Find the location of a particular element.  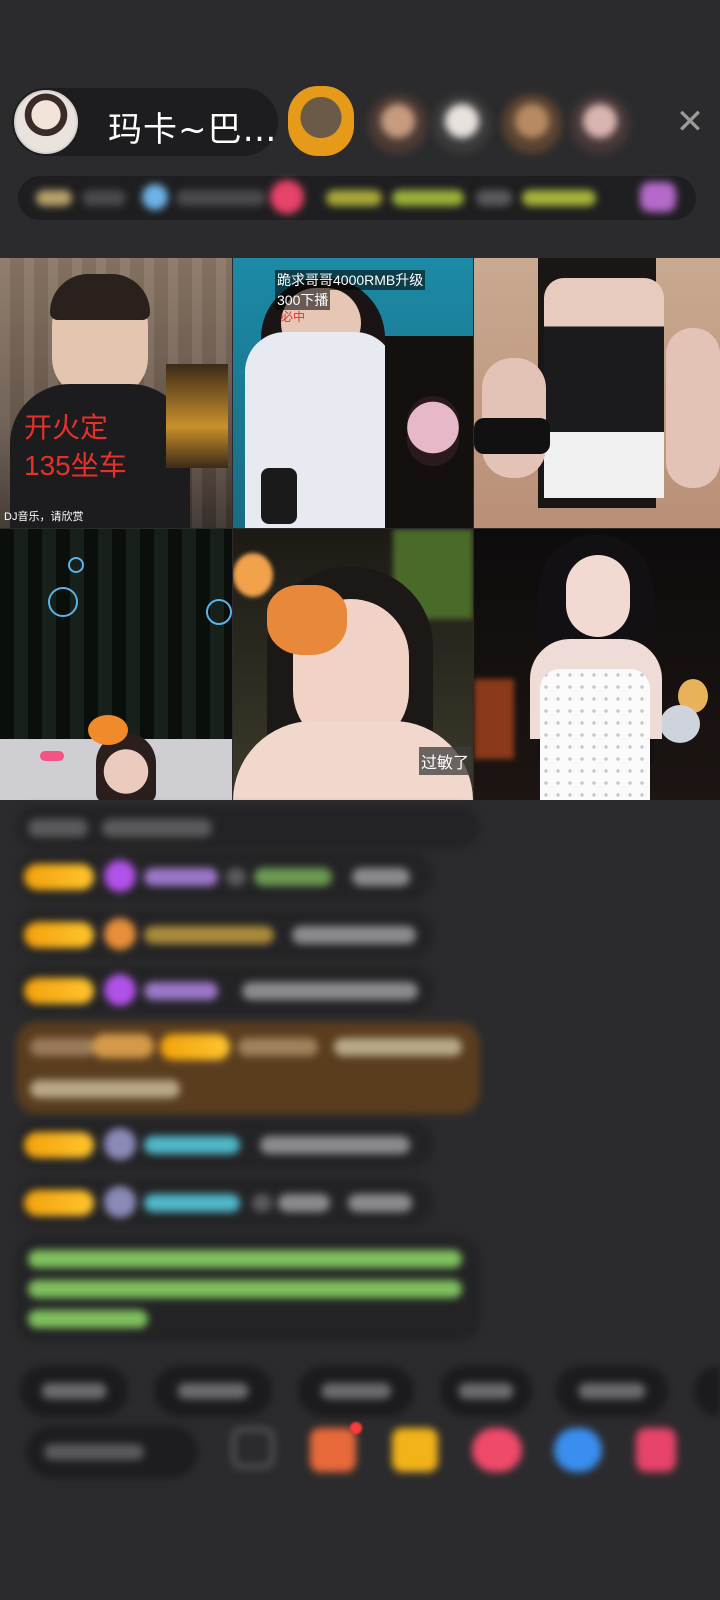

overlay-text: 必中 is located at coordinates (293, 317).